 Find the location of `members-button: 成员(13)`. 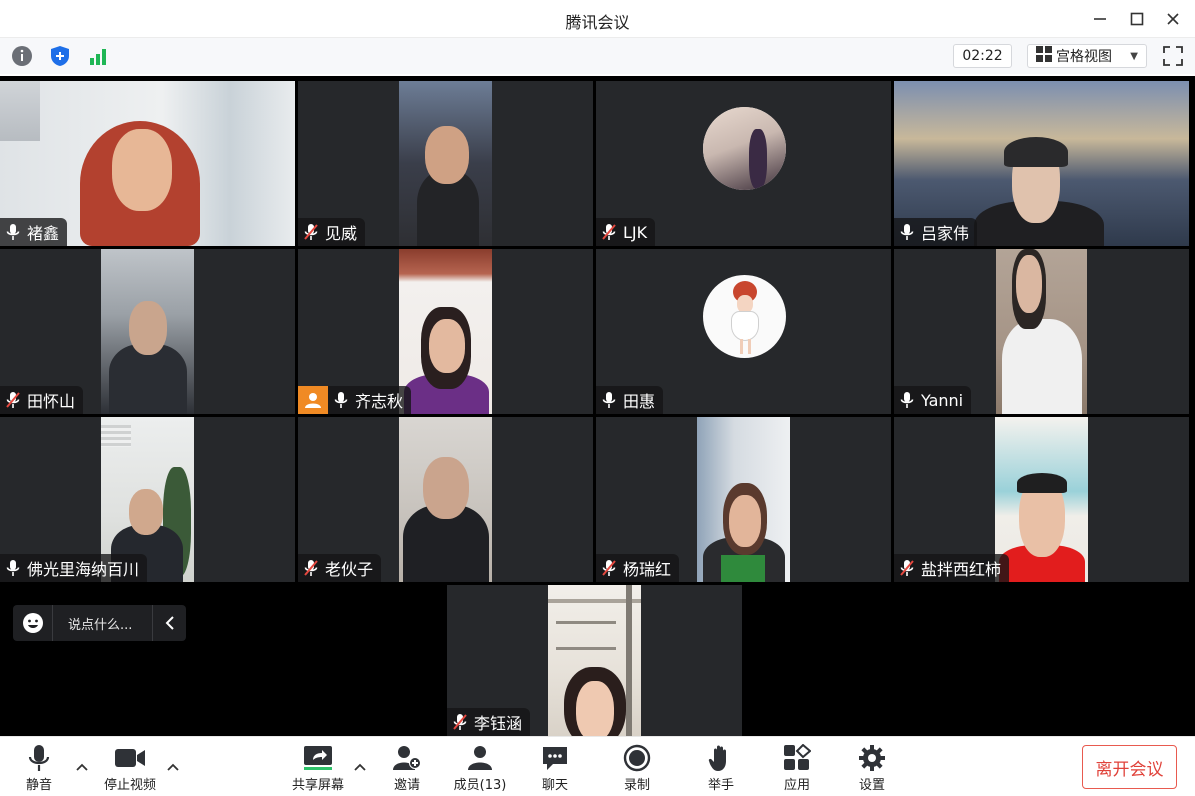

members-button: 成员(13) is located at coordinates (480, 768).